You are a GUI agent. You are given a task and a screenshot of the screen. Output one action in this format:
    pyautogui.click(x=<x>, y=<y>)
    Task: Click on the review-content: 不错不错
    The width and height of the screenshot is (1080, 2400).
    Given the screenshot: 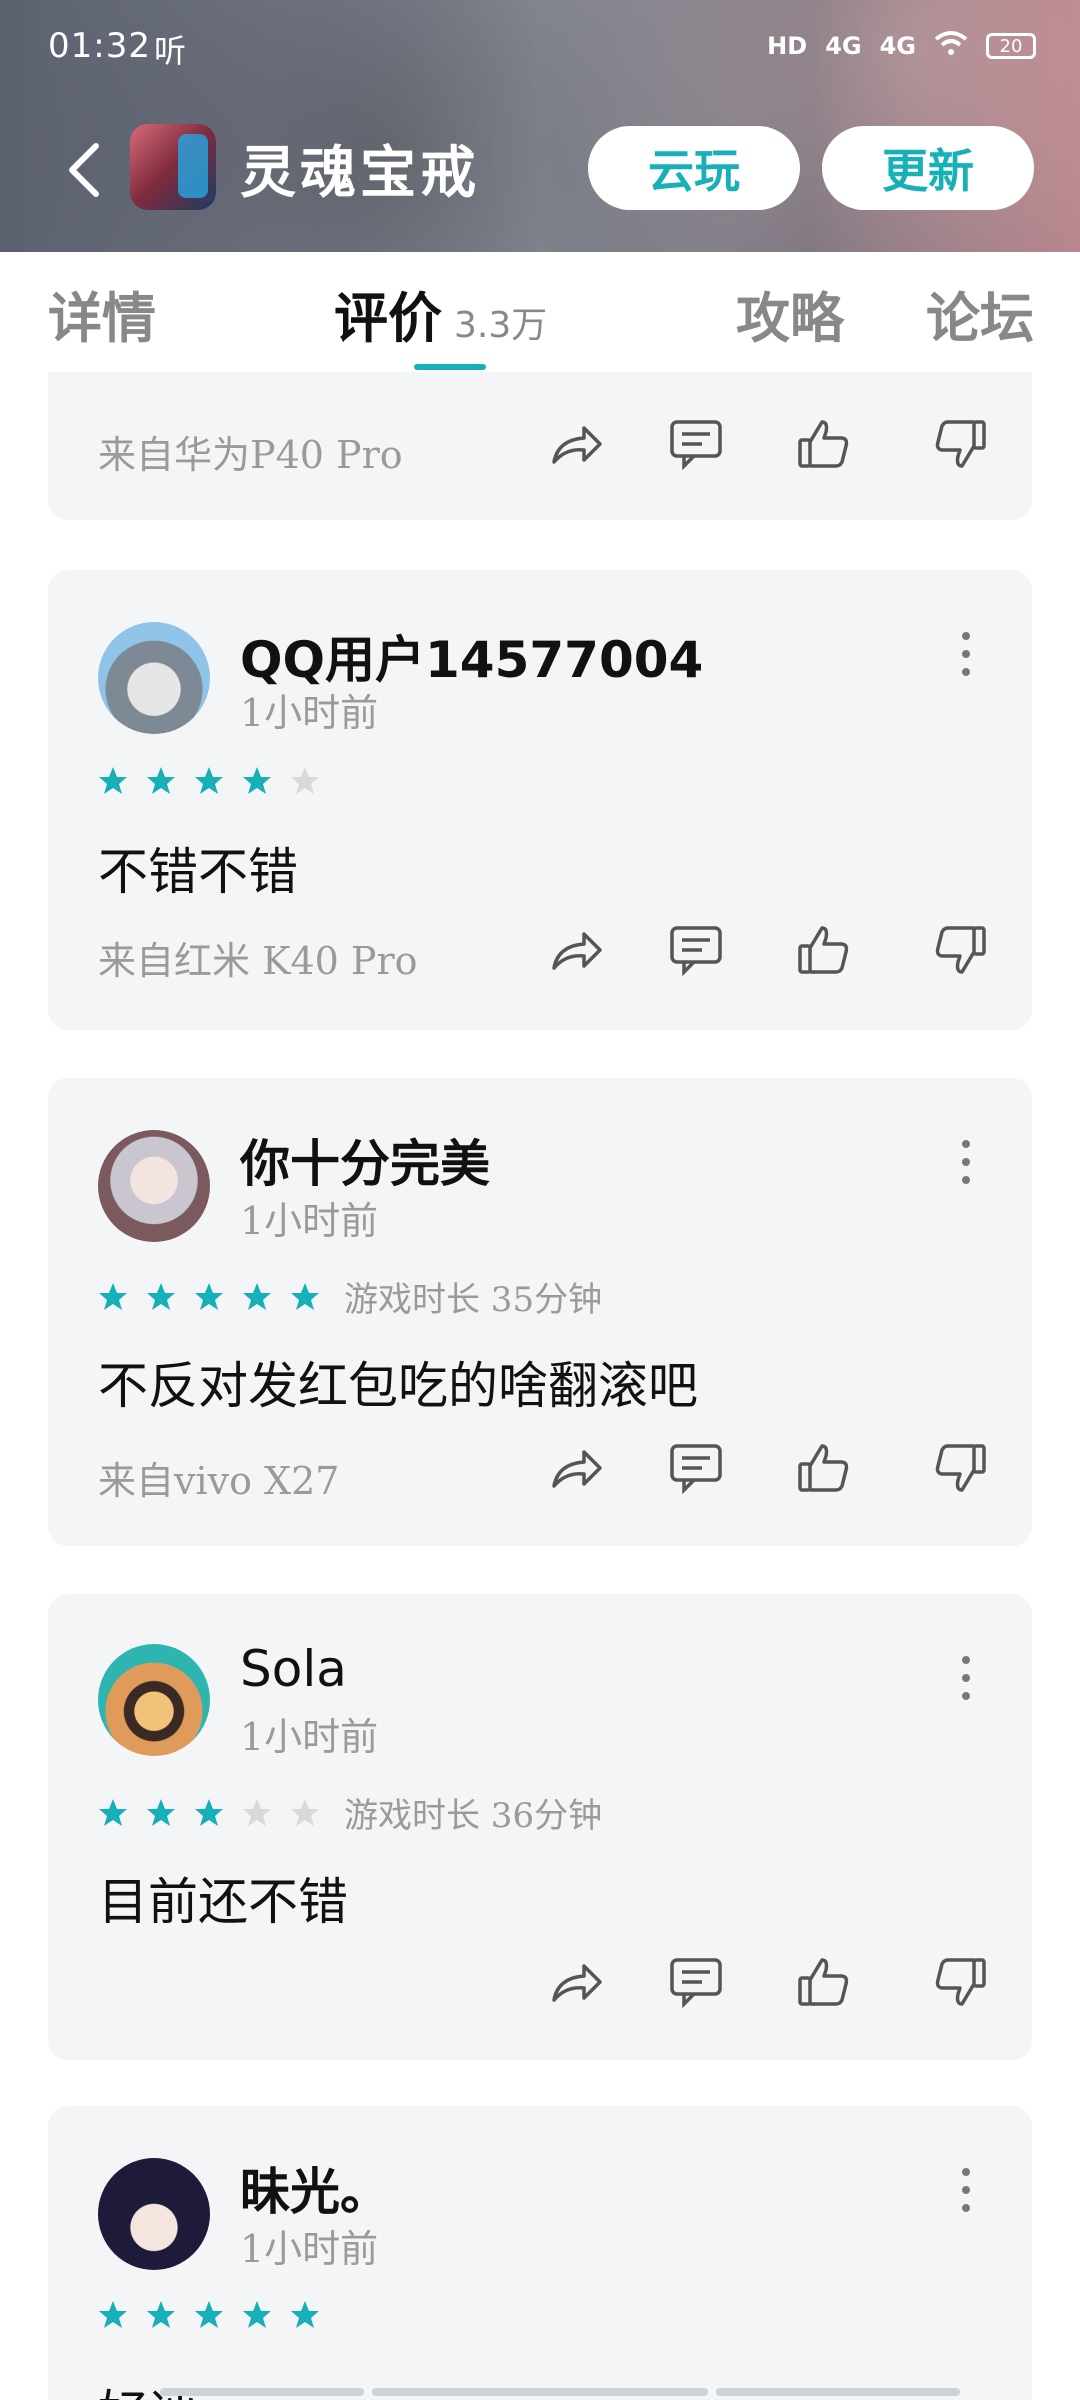 What is the action you would take?
    pyautogui.click(x=198, y=872)
    